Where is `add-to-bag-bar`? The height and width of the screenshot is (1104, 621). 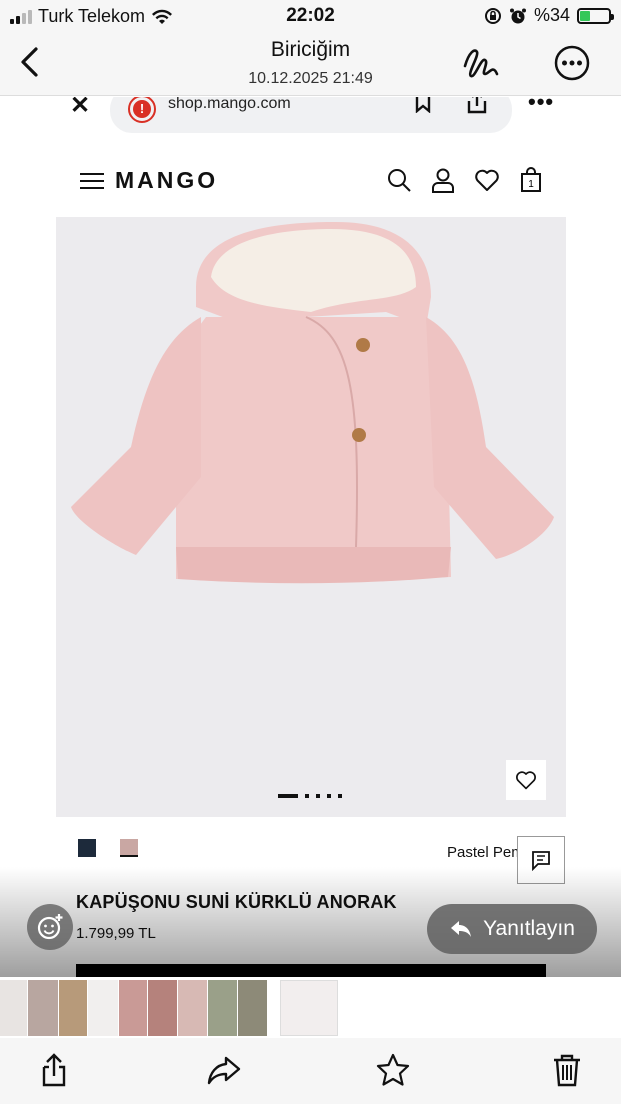
add-to-bag-bar is located at coordinates (311, 970).